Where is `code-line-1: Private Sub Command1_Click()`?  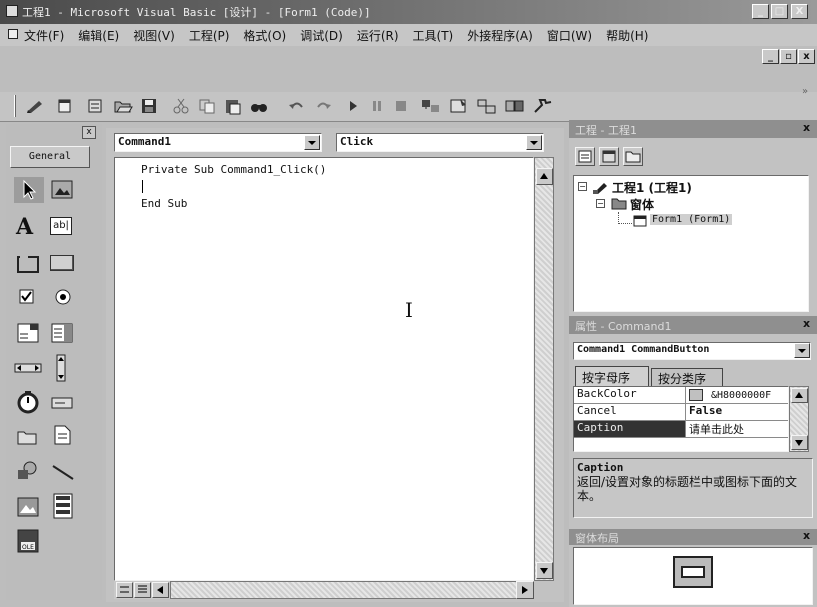
code-line-1: Private Sub Command1_Click() is located at coordinates (233, 169).